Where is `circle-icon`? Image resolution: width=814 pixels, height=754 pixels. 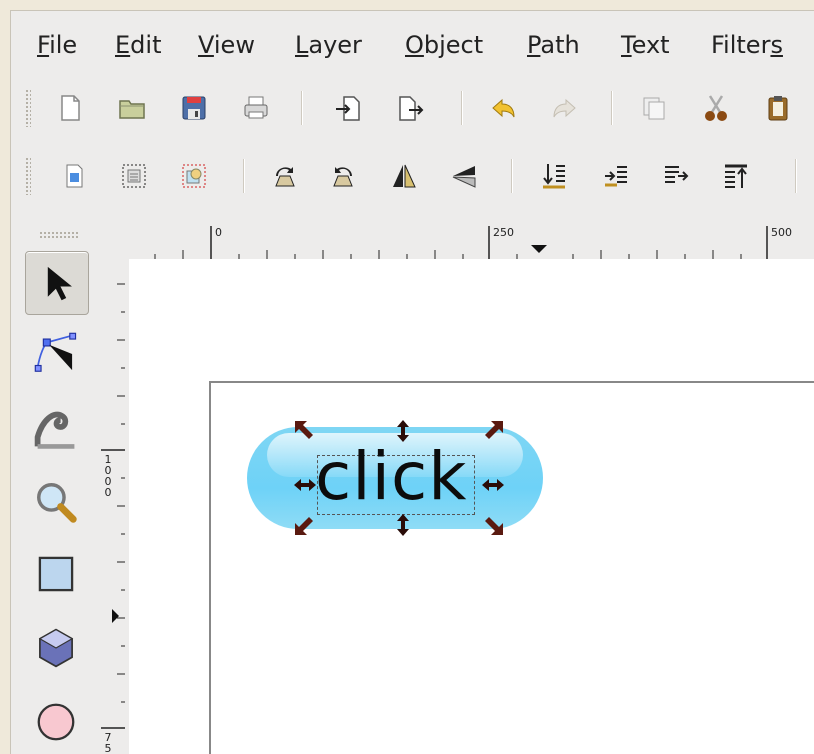 circle-icon is located at coordinates (56, 722).